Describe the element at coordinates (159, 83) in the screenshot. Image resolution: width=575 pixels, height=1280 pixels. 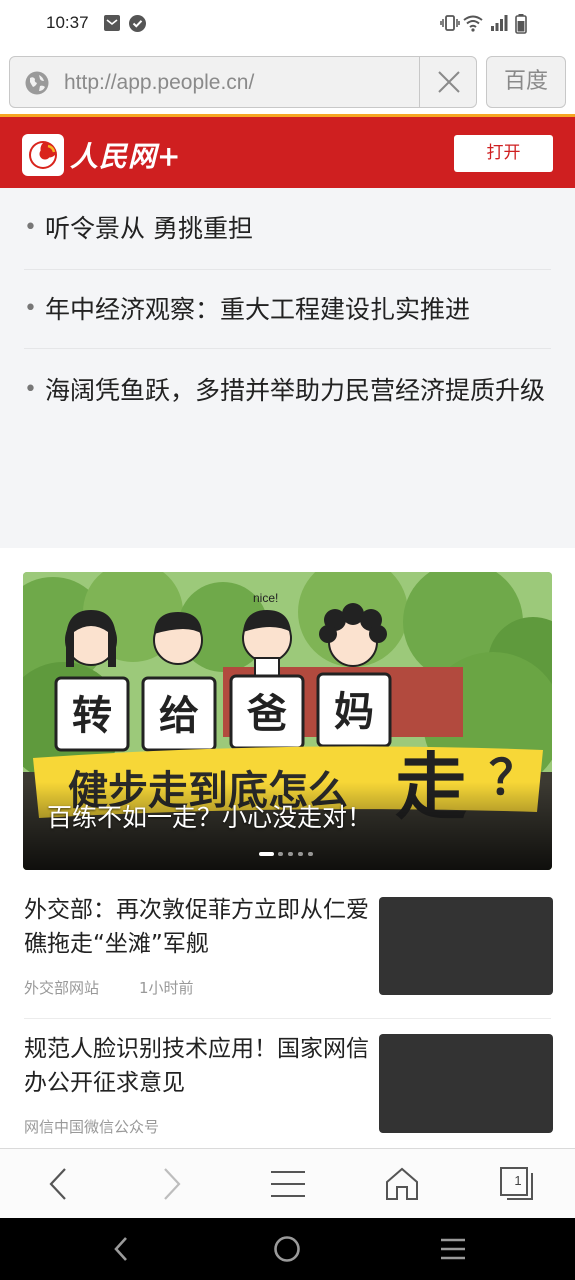
I see `url-text: http://app.people.cn/` at that location.